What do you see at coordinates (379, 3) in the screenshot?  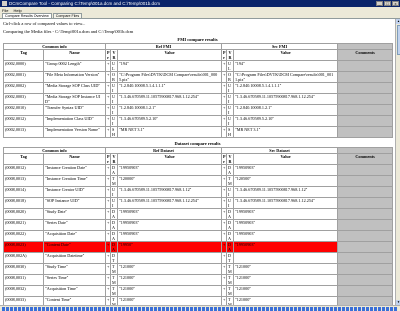 I see `minimize-button: _` at bounding box center [379, 3].